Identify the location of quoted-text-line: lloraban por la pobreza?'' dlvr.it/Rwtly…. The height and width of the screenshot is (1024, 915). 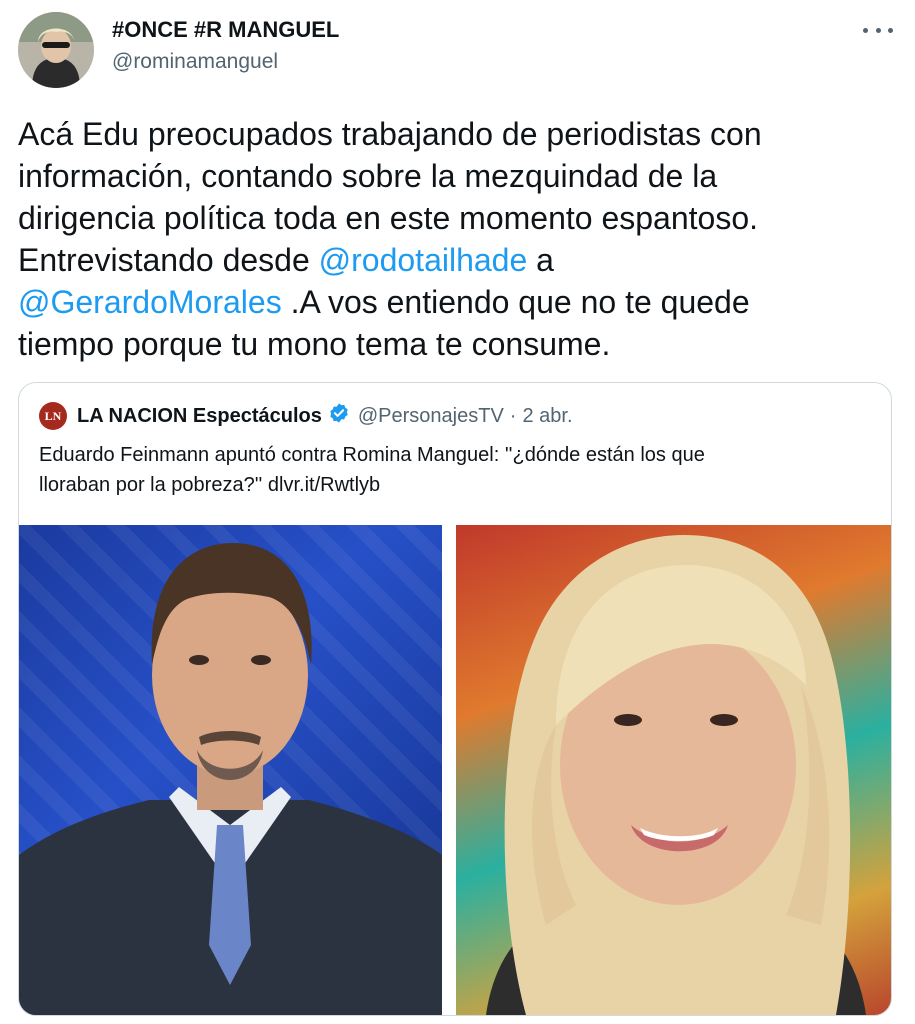
(210, 485).